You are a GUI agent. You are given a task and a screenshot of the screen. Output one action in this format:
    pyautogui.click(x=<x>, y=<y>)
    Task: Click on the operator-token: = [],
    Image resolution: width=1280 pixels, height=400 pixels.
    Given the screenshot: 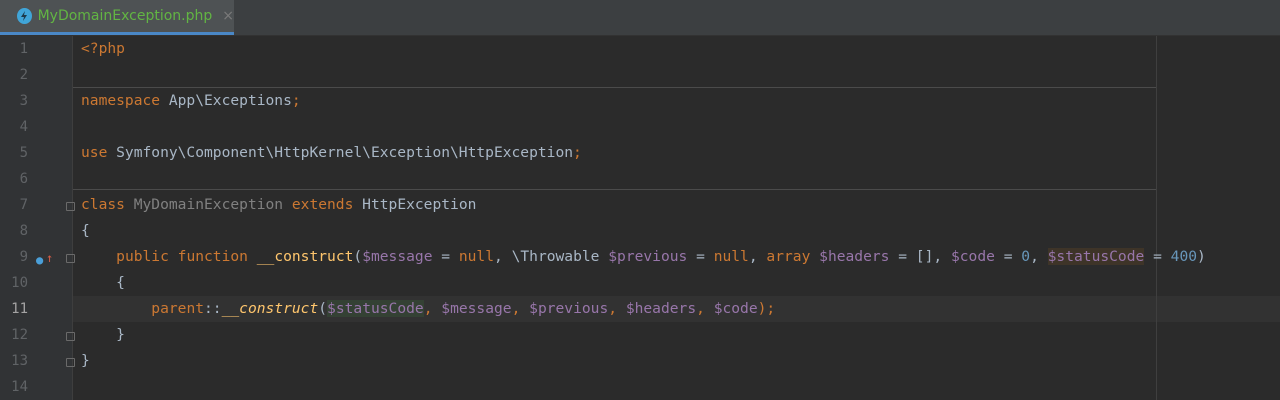 What is the action you would take?
    pyautogui.click(x=920, y=256)
    